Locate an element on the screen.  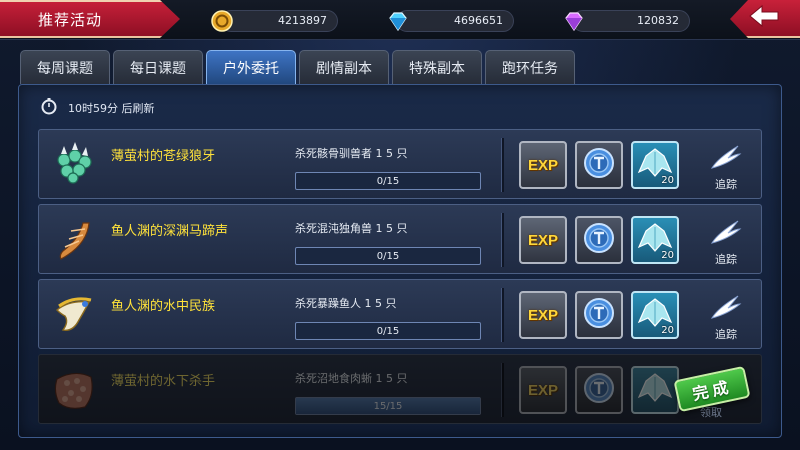
green-claw-item-icon is located at coordinates (74, 165).